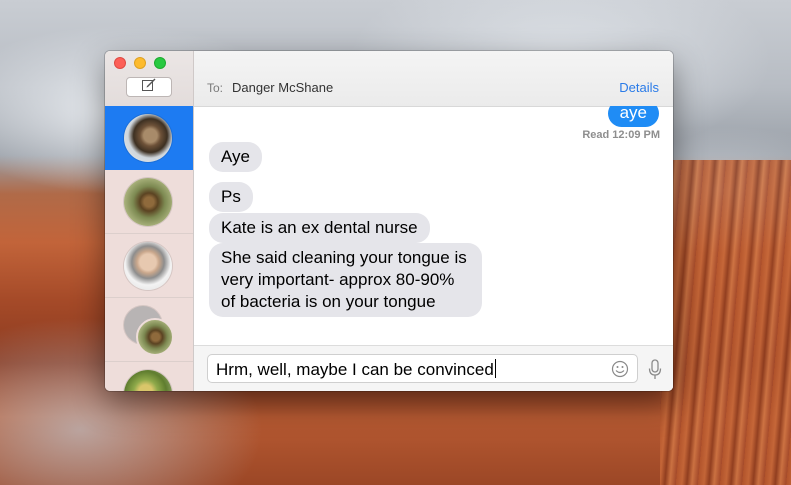  What do you see at coordinates (231, 197) in the screenshot?
I see `incoming-message: Ps` at bounding box center [231, 197].